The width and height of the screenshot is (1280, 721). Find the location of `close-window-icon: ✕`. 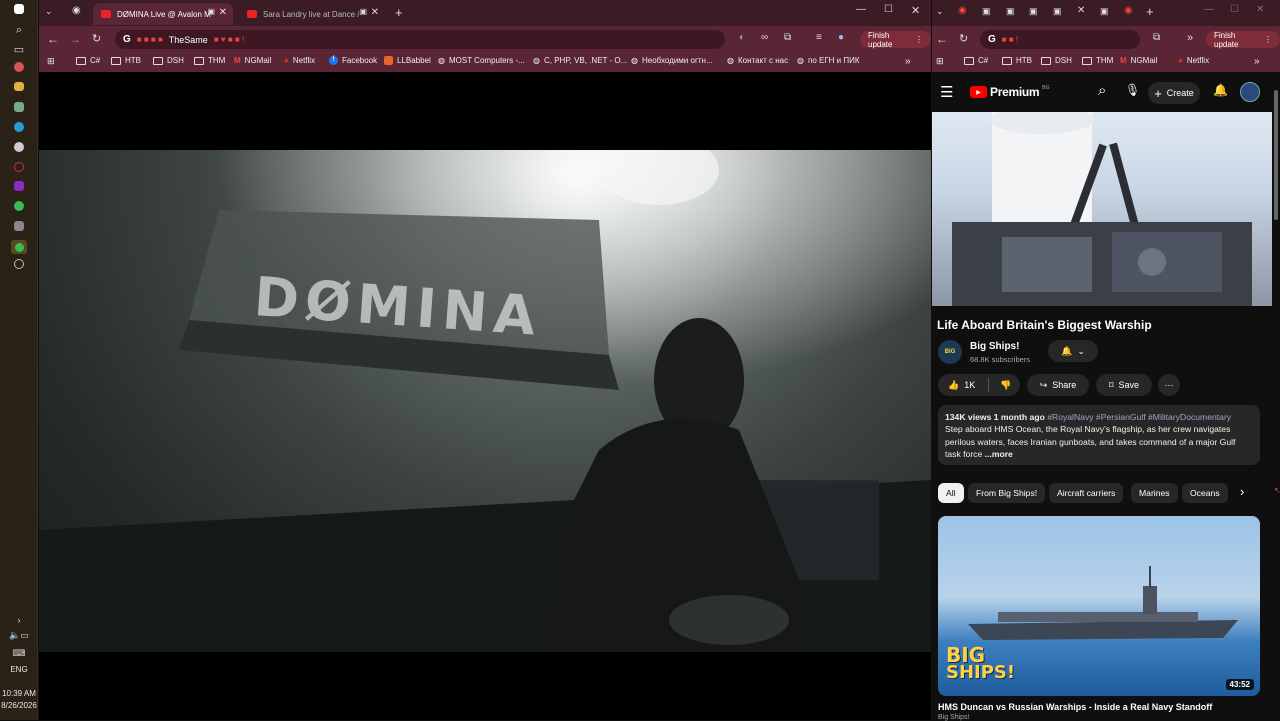

close-window-icon: ✕ is located at coordinates (1260, 9).